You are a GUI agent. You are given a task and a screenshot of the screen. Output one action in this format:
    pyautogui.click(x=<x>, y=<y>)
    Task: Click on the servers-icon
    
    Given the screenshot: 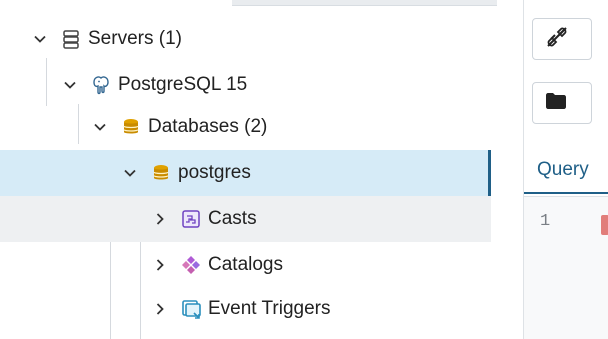 What is the action you would take?
    pyautogui.click(x=71, y=39)
    